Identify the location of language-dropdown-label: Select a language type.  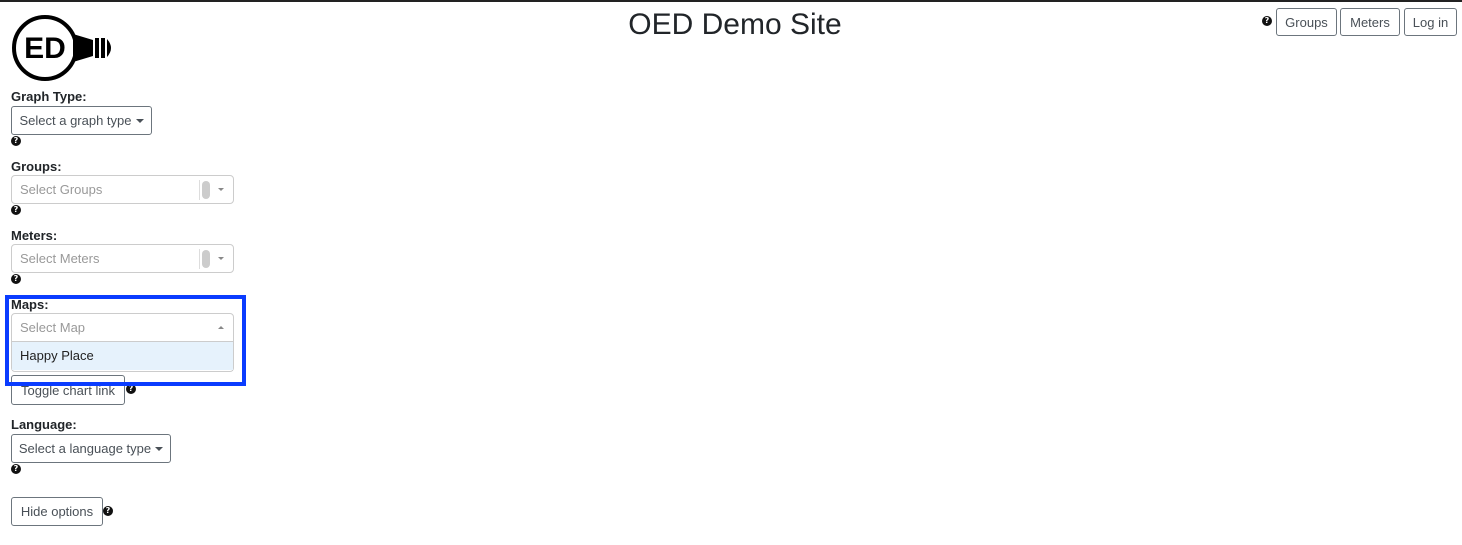
(85, 448).